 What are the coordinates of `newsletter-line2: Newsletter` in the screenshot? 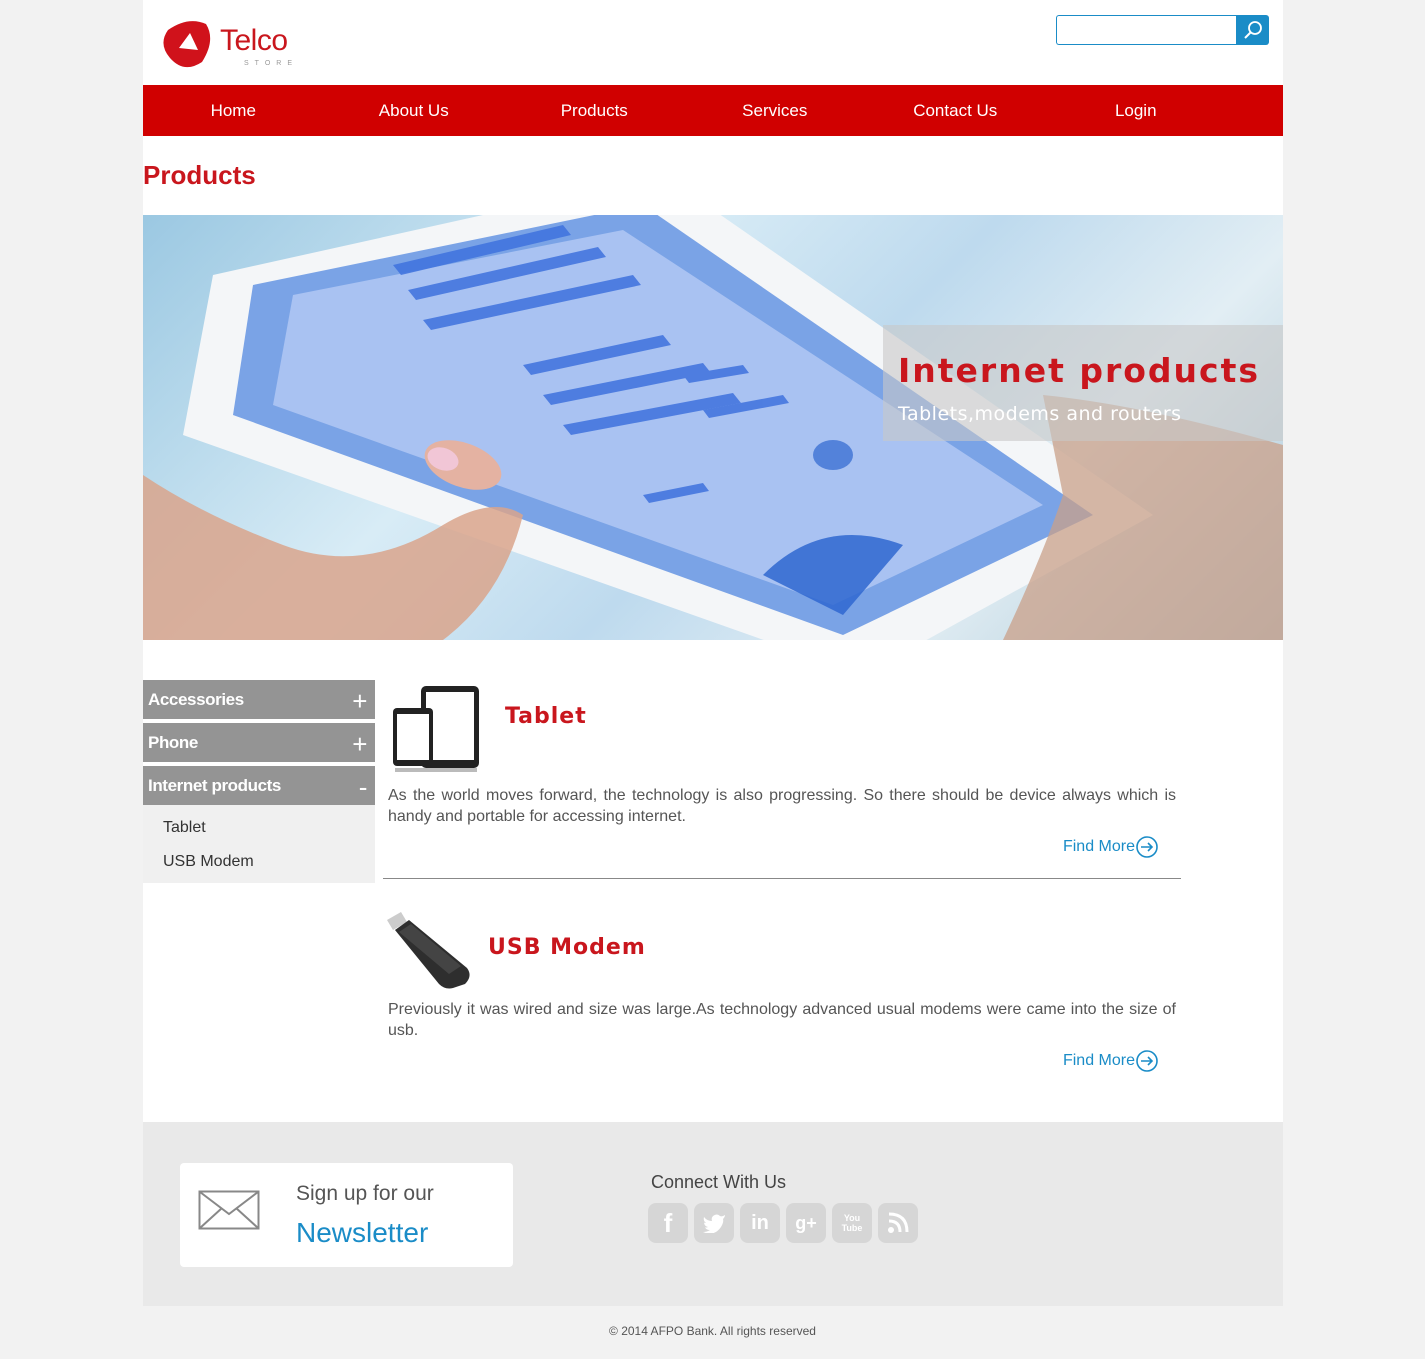 It's located at (362, 1232).